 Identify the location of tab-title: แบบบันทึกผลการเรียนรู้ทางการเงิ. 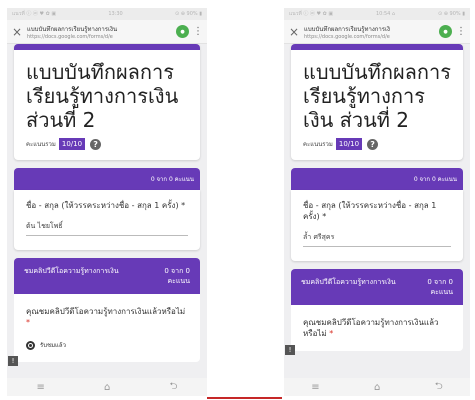
(347, 29).